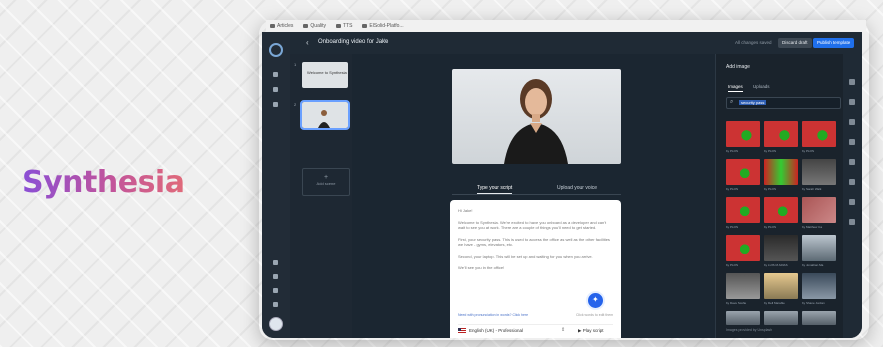  I want to click on left-rail, so click(276, 185).